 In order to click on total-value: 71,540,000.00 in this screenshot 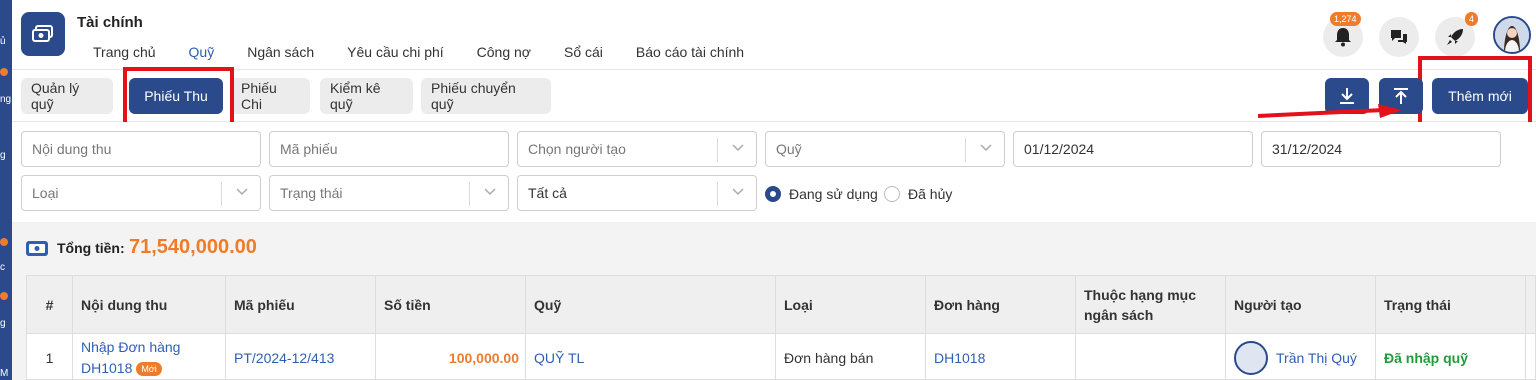, I will do `click(193, 247)`.